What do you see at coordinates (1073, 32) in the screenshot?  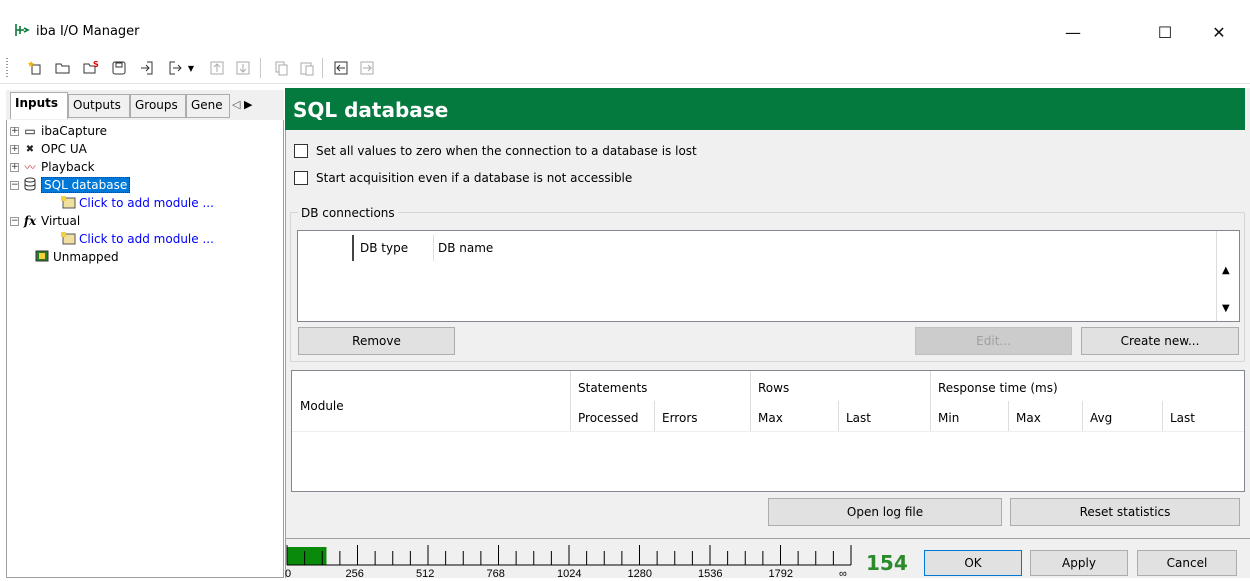 I see `minimize-button: —` at bounding box center [1073, 32].